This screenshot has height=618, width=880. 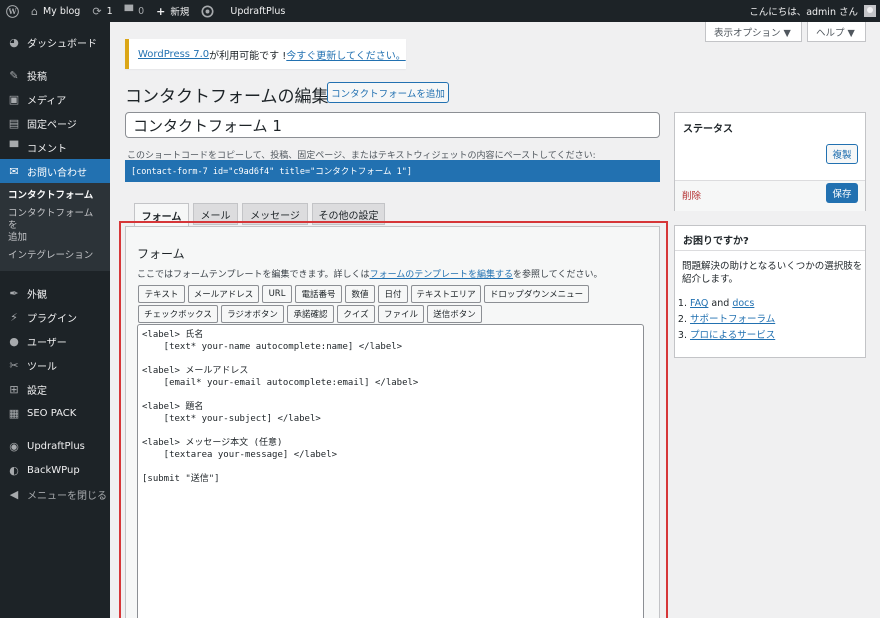 I want to click on updraft-icon: ◉, so click(x=14, y=446).